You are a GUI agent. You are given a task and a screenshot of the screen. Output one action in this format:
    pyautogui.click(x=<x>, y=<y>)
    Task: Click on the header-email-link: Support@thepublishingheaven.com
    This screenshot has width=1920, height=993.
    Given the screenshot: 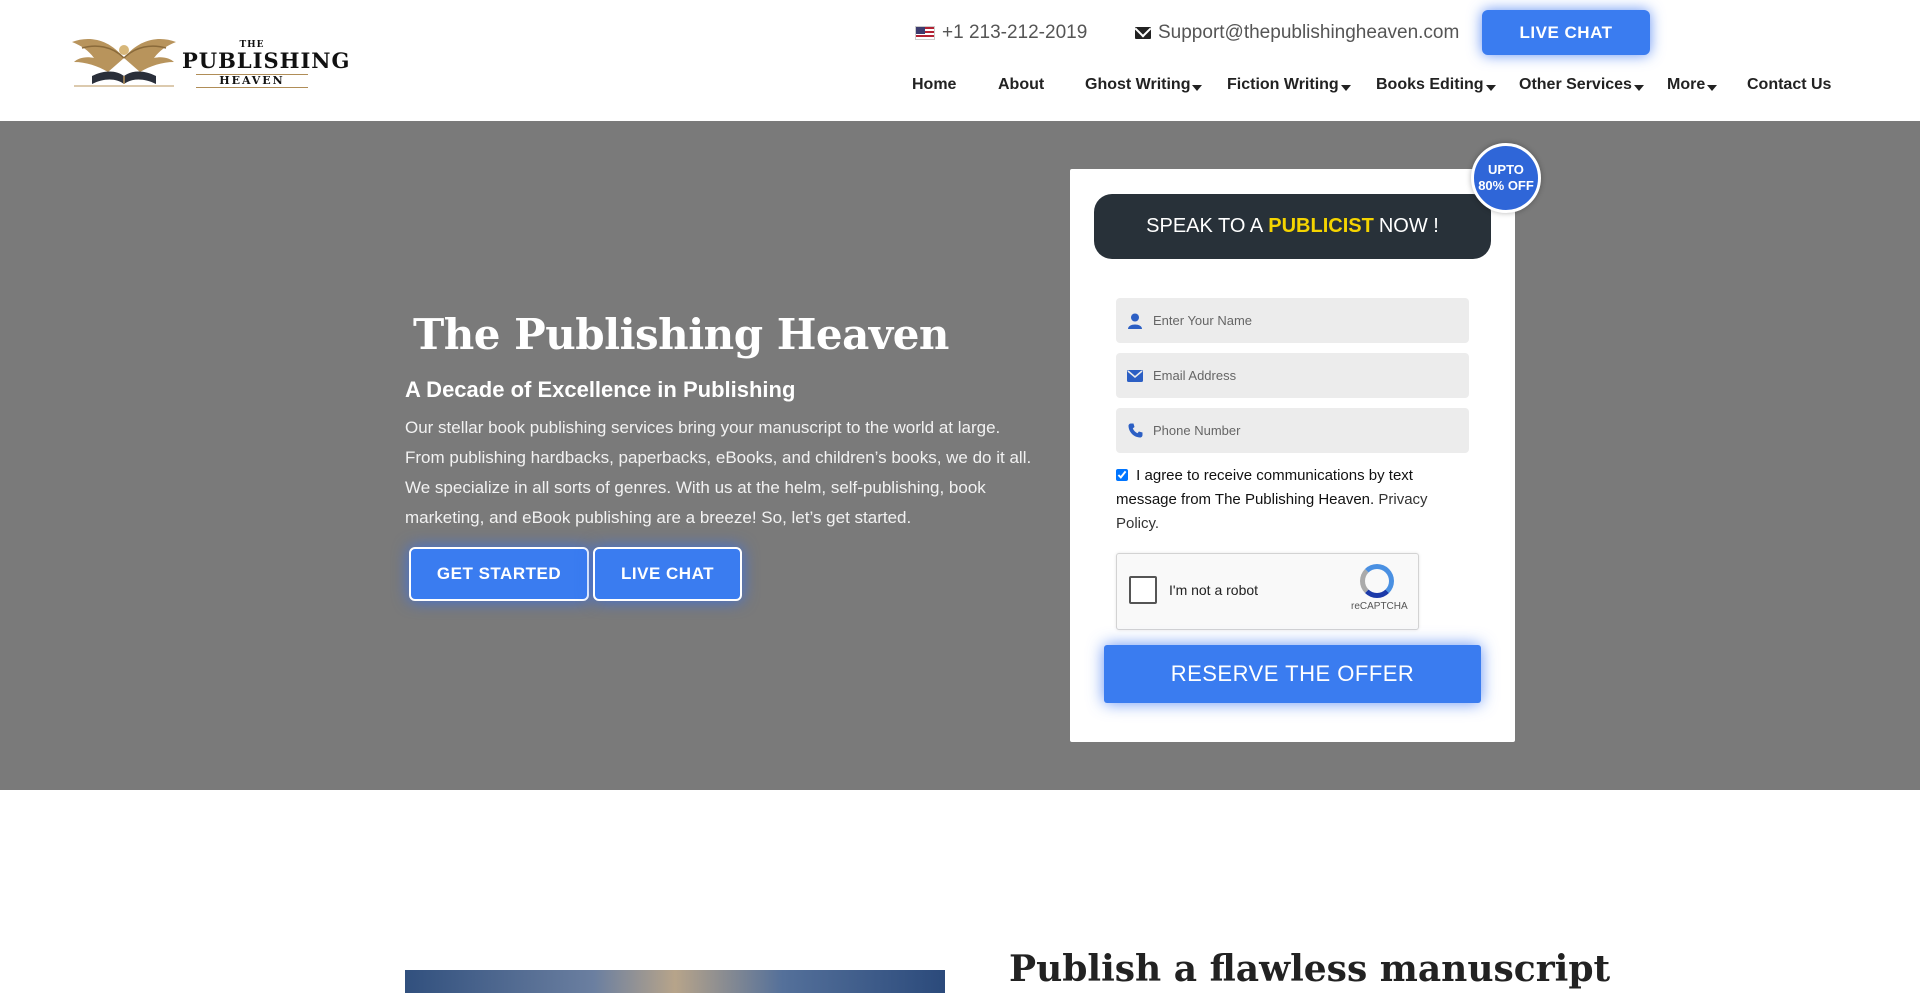 What is the action you would take?
    pyautogui.click(x=1297, y=33)
    